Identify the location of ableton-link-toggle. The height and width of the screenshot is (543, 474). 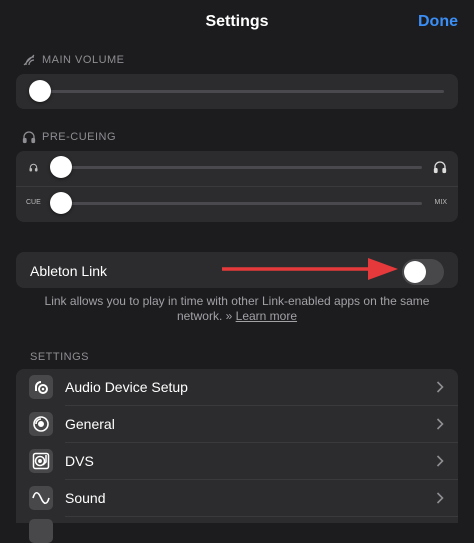
(423, 272).